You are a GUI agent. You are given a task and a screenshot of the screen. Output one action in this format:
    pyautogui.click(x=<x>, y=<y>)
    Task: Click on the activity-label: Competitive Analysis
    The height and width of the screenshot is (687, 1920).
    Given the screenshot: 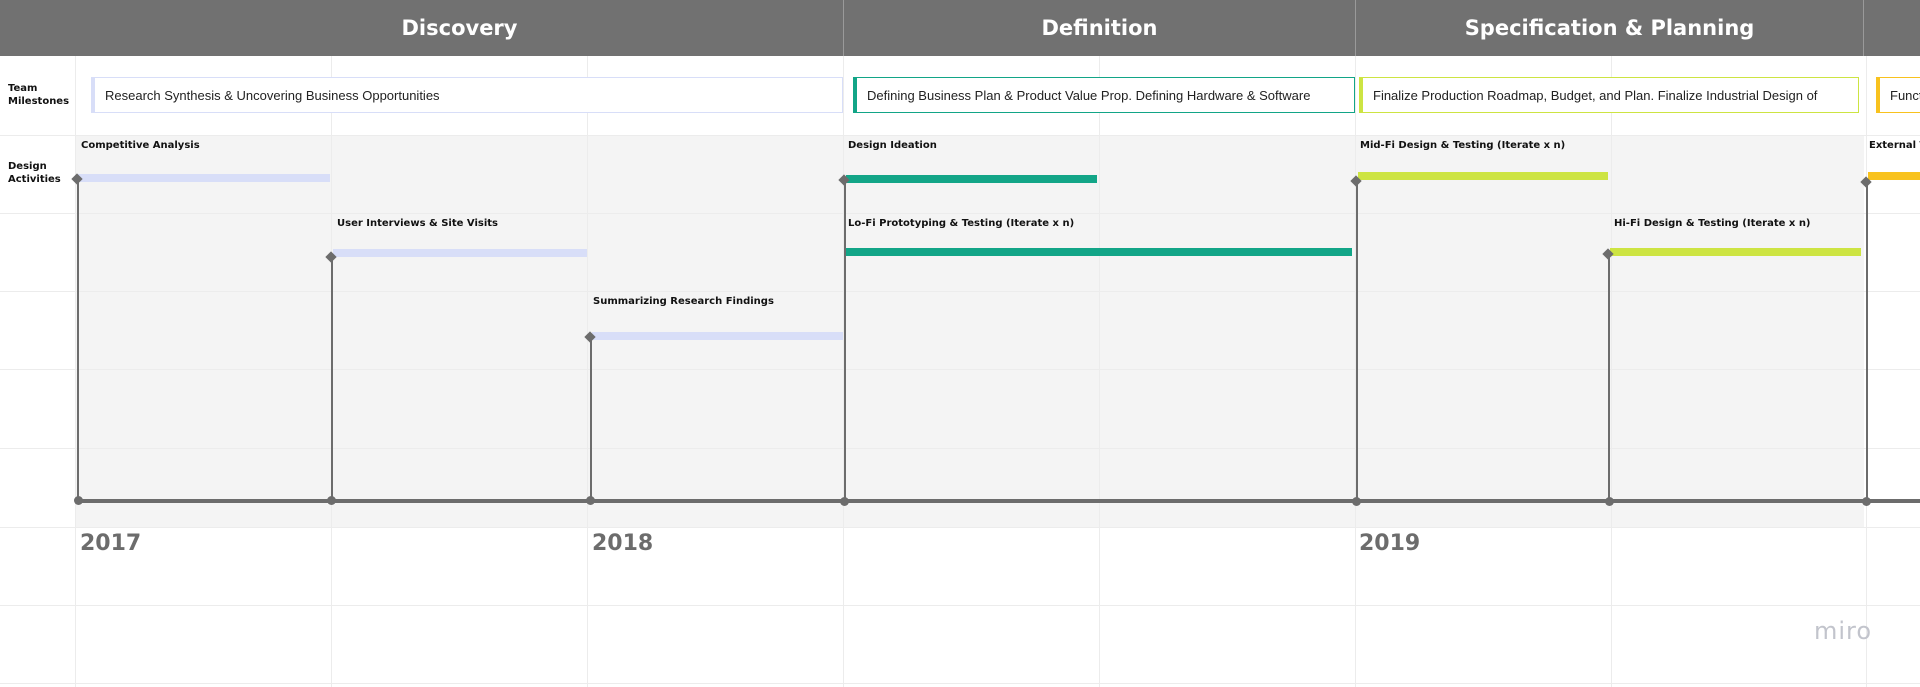 What is the action you would take?
    pyautogui.click(x=140, y=145)
    